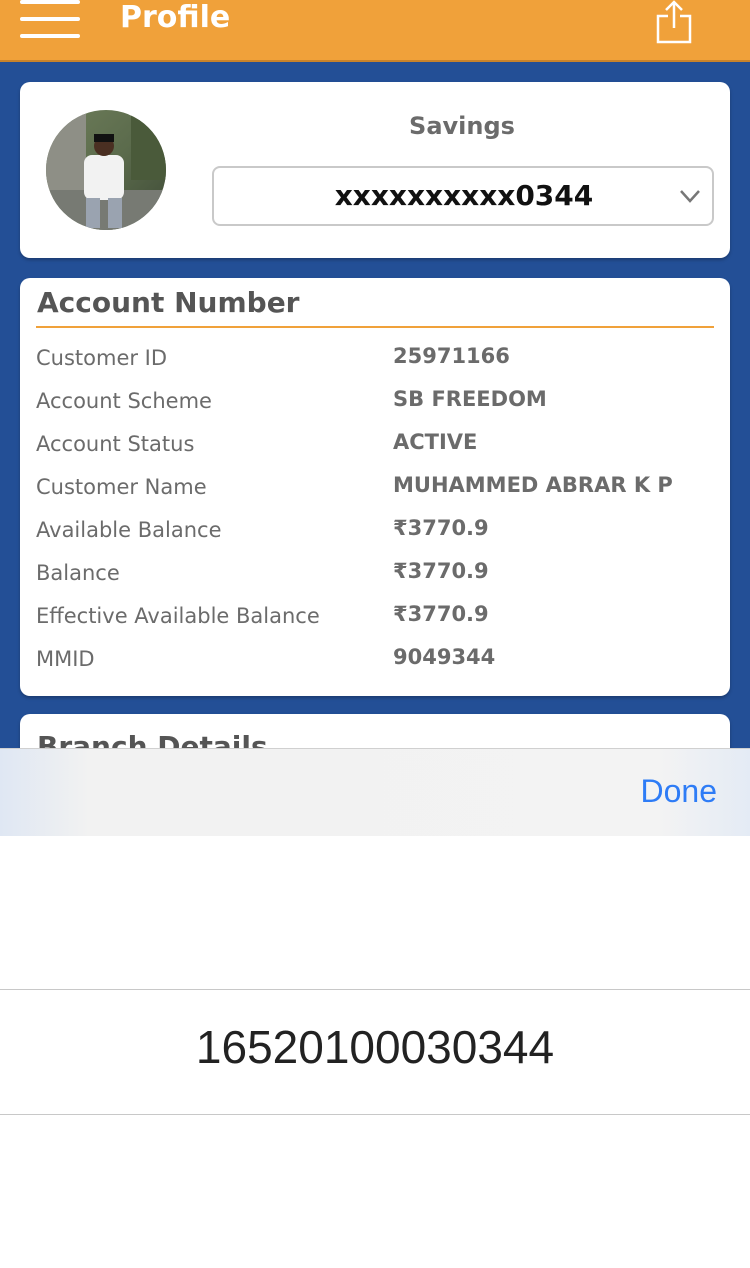 This screenshot has height=1268, width=750. Describe the element at coordinates (375, 989) in the screenshot. I see `picker-selection-line-top` at that location.